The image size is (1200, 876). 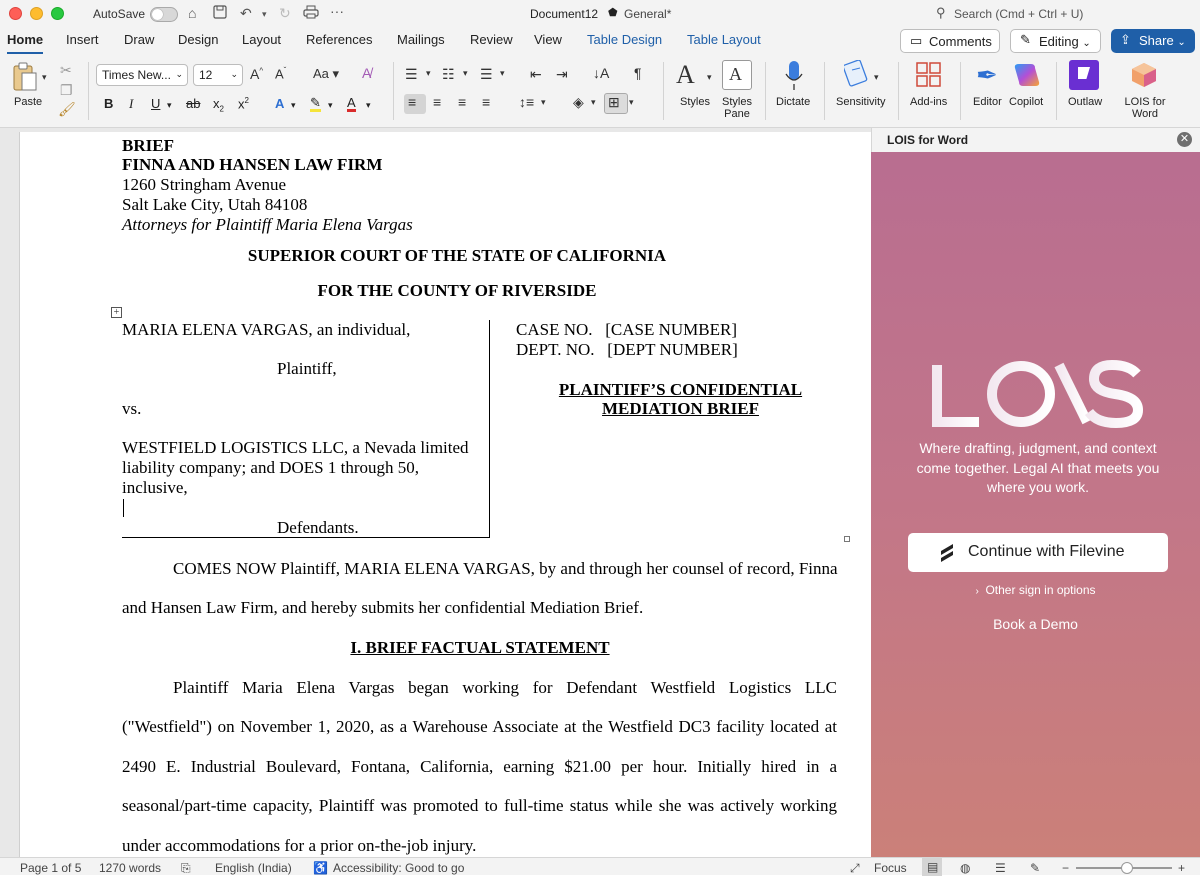 I want to click on close-window-button, so click(x=15, y=13).